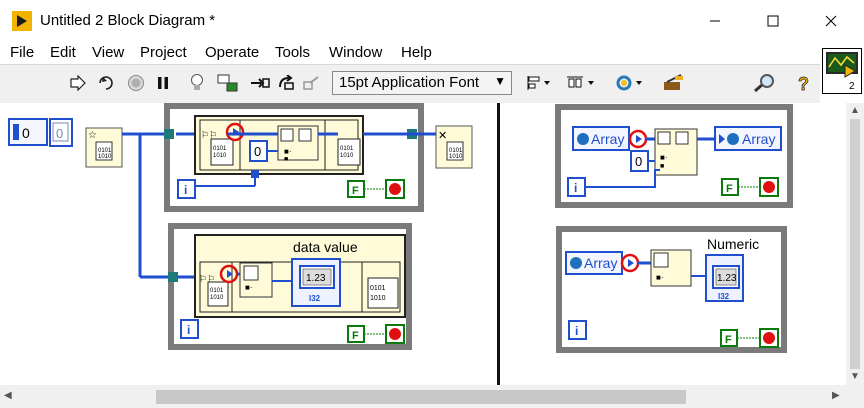  What do you see at coordinates (313, 83) in the screenshot?
I see `step-out-button` at bounding box center [313, 83].